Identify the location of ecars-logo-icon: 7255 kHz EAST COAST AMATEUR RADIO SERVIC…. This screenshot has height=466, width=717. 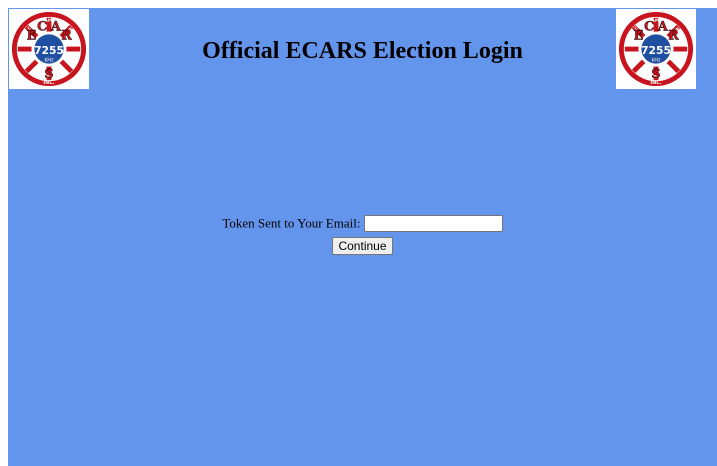
(656, 48).